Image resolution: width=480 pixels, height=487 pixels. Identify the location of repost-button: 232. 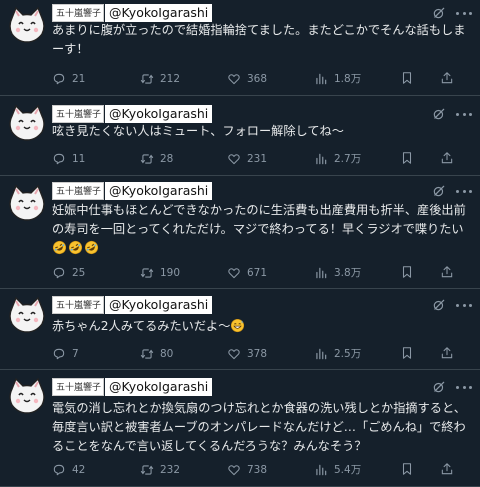
(160, 470).